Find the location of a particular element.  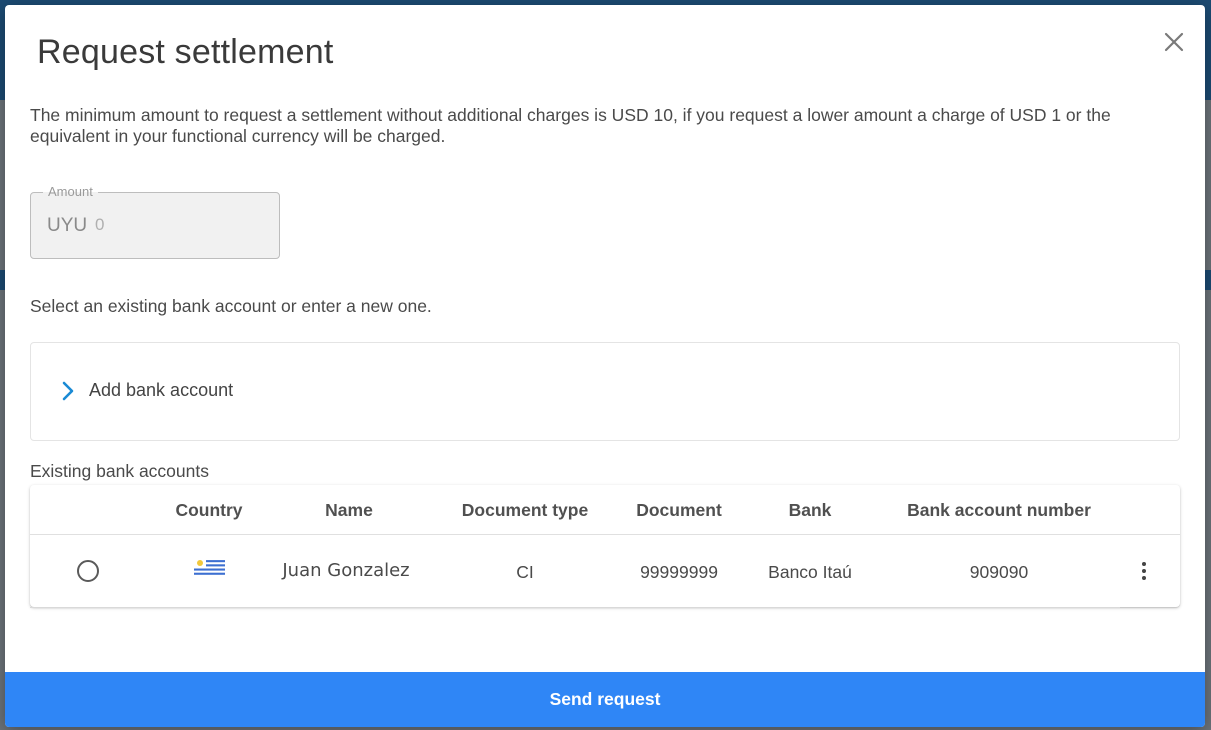

add-bank-account-expander: Add bank account is located at coordinates (605, 391).